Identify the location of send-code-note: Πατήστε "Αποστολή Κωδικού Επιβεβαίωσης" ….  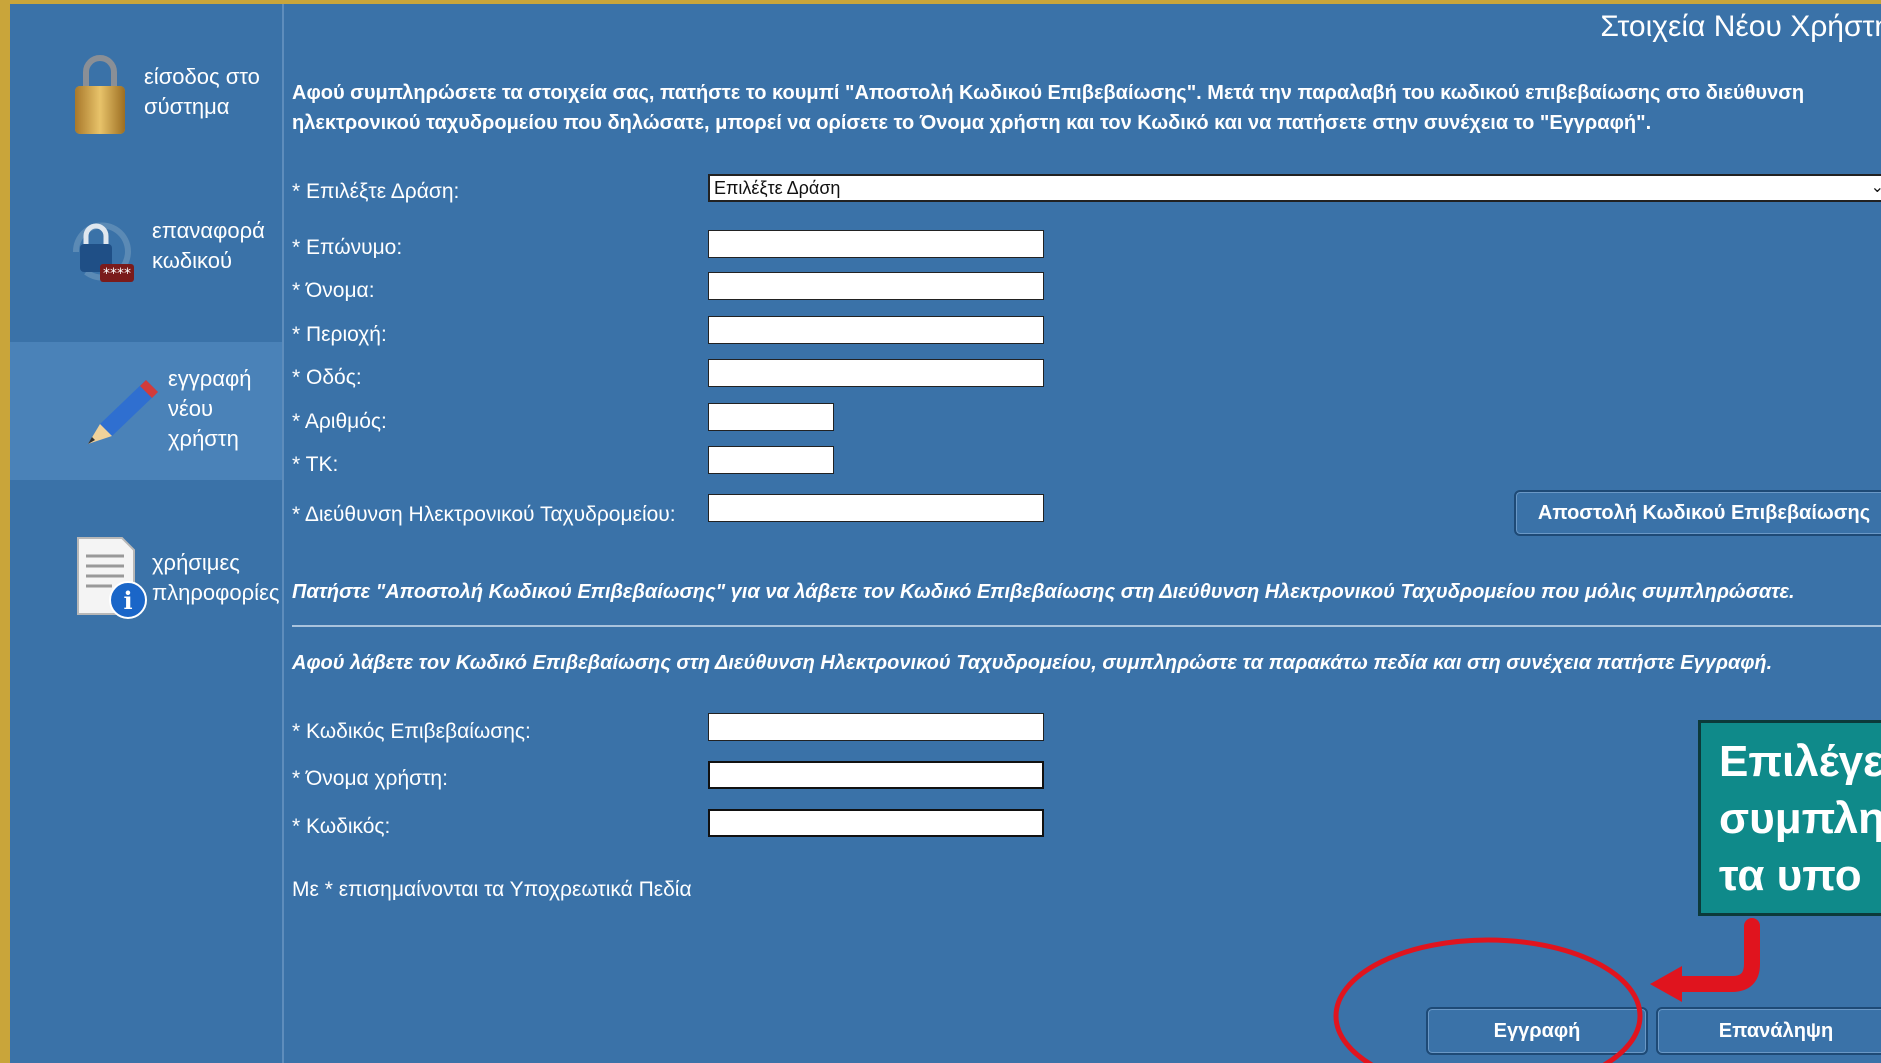
(1043, 592).